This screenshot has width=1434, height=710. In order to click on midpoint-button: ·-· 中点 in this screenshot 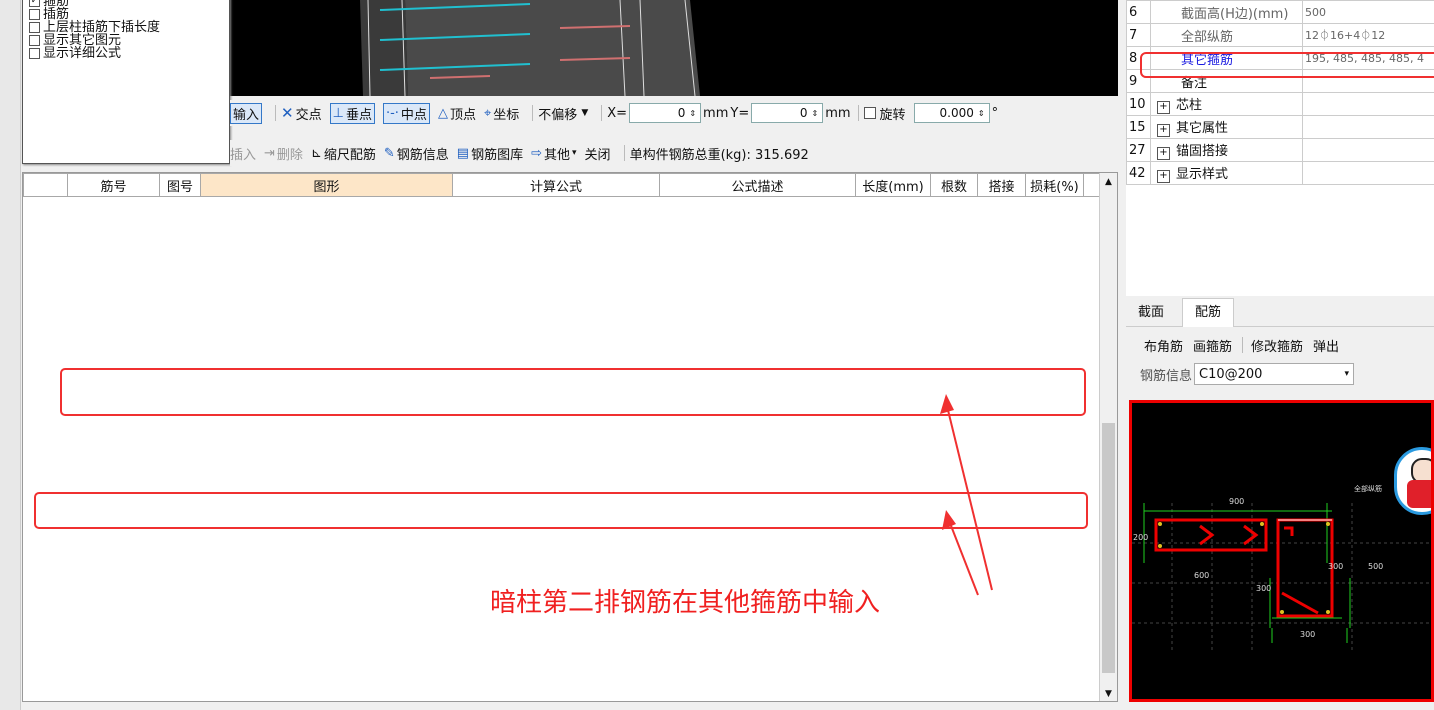, I will do `click(406, 113)`.